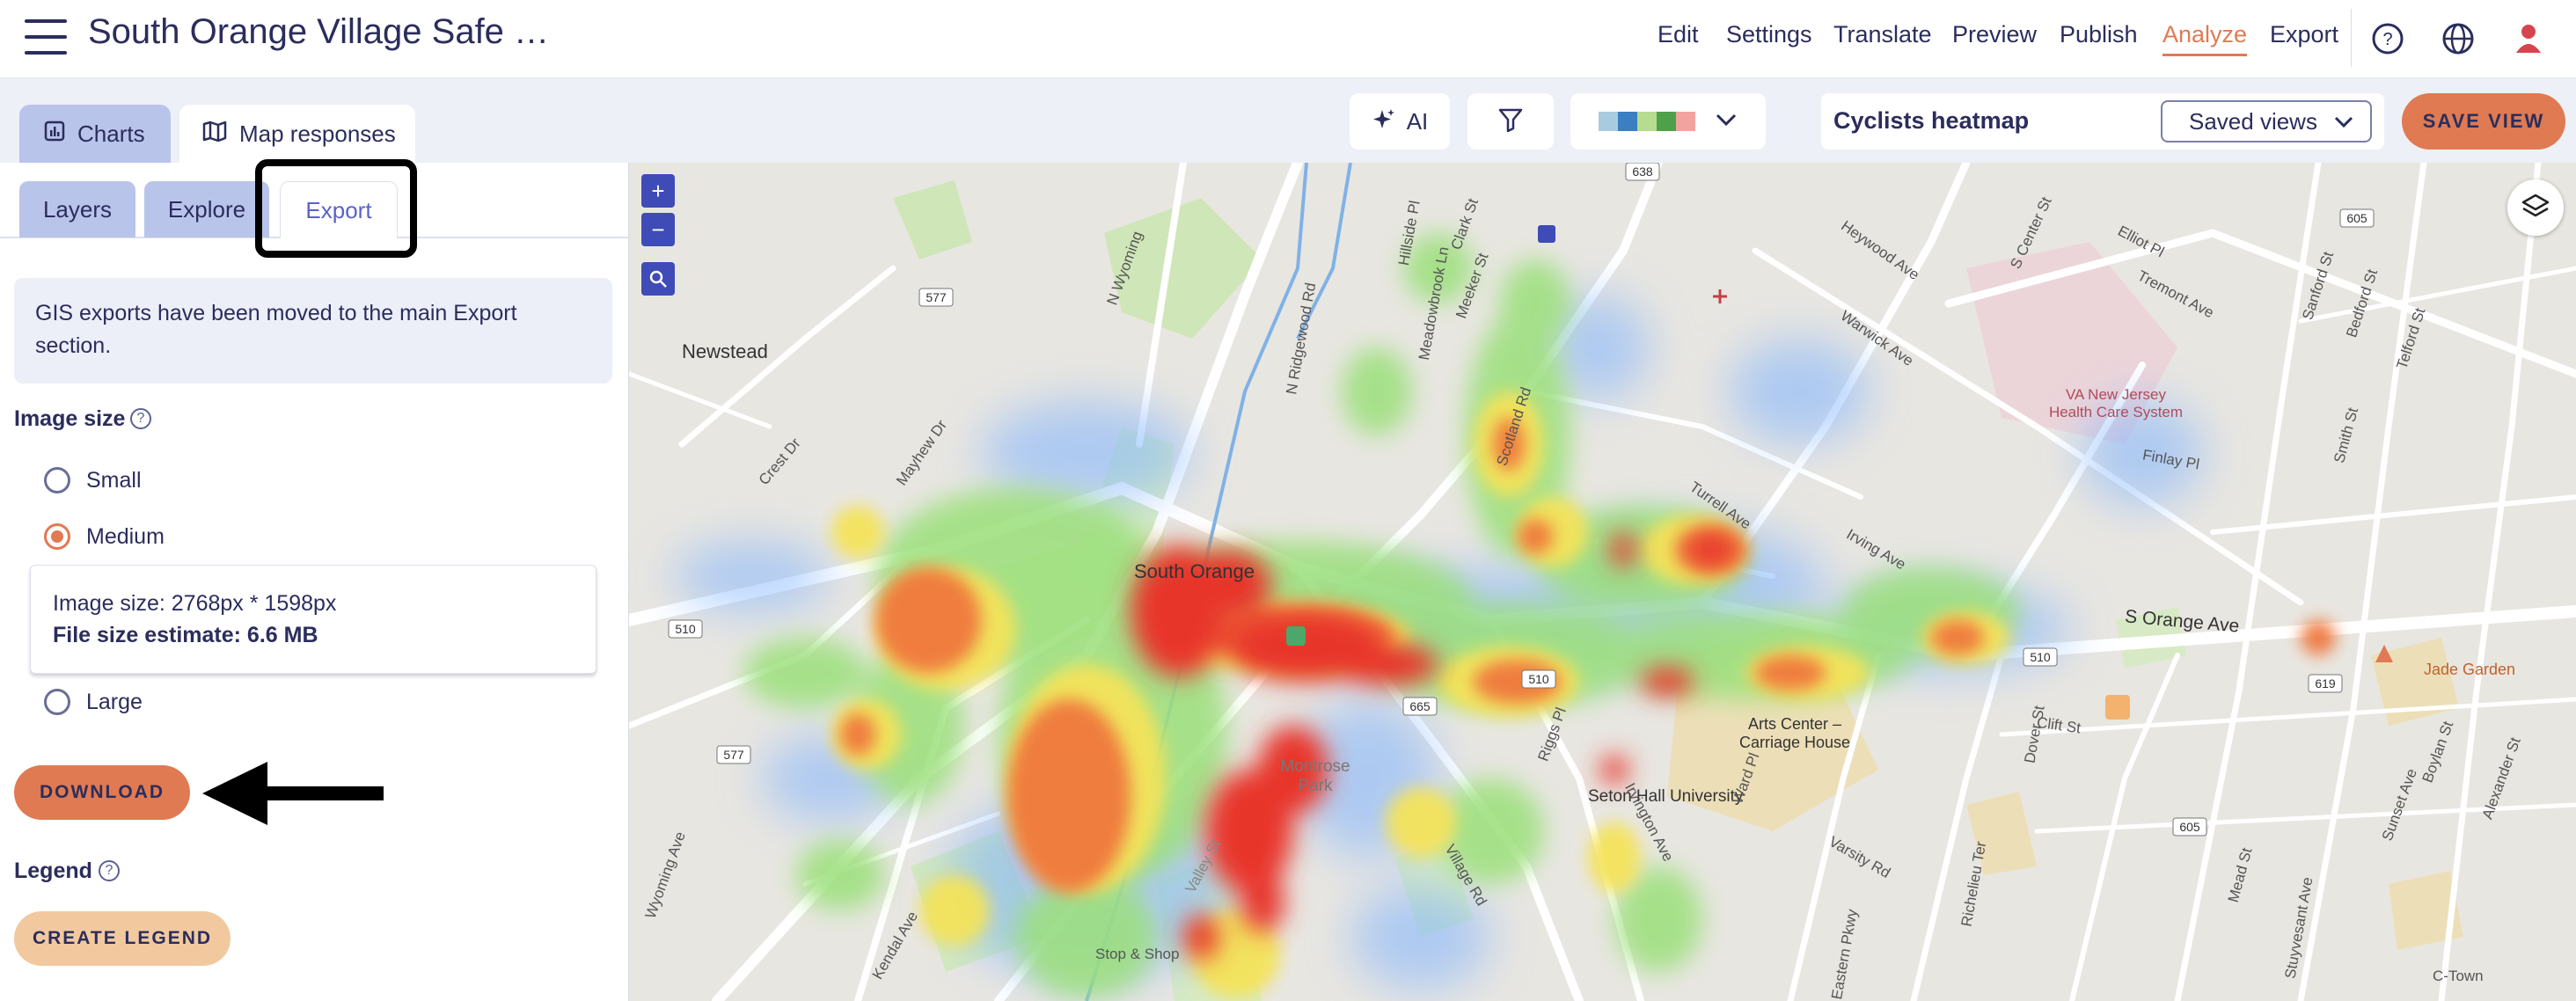 Image resolution: width=2576 pixels, height=1001 pixels. What do you see at coordinates (1794, 733) in the screenshot?
I see `place-label: Arts Center – Carriage House` at bounding box center [1794, 733].